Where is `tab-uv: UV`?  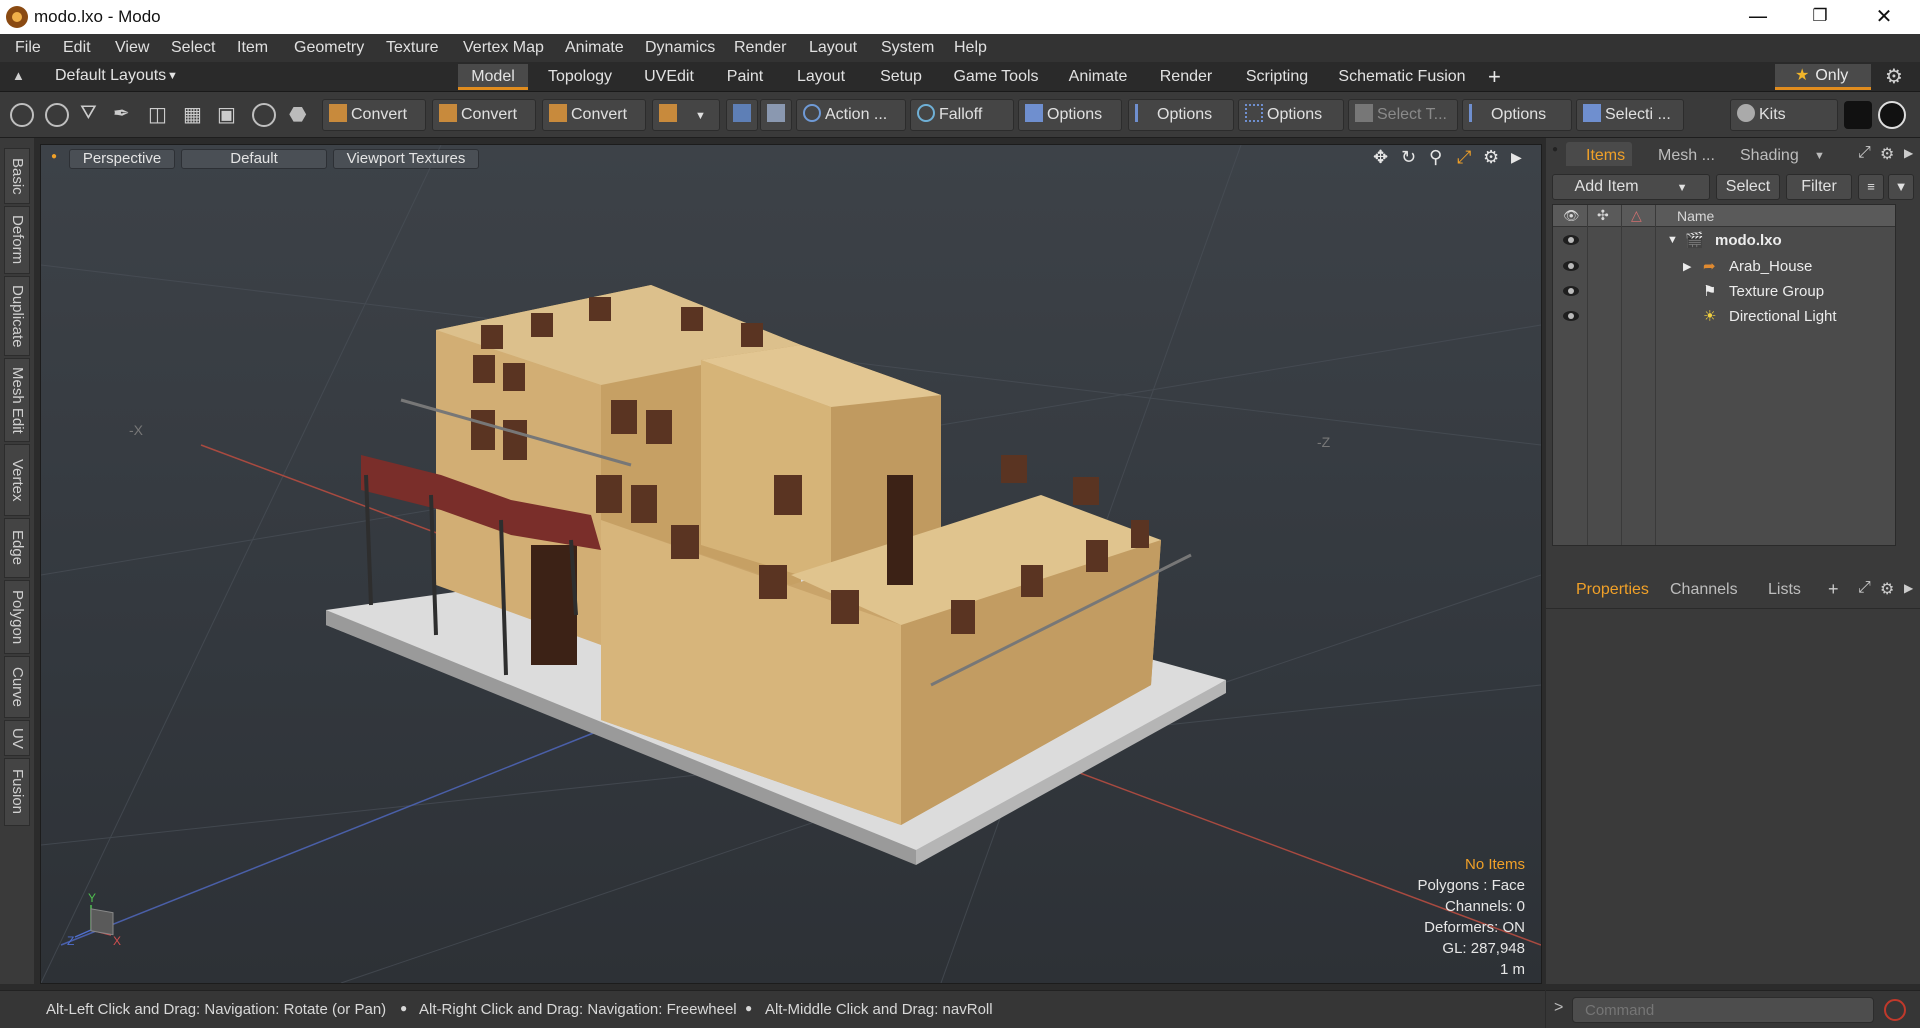
tab-uv: UV is located at coordinates (17, 738).